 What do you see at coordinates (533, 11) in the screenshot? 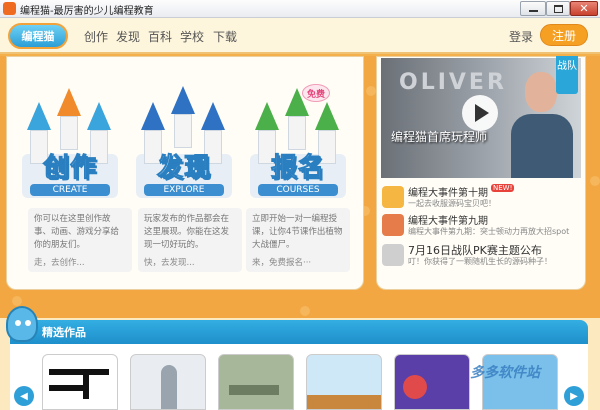
I see `minimize-icon` at bounding box center [533, 11].